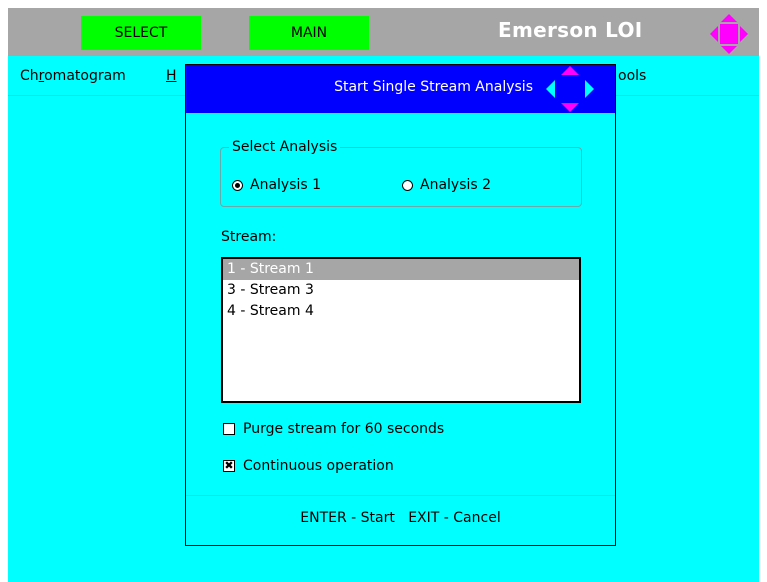 The image size is (767, 582). I want to click on continuous-checkbox: ✖ Continuous operation, so click(308, 466).